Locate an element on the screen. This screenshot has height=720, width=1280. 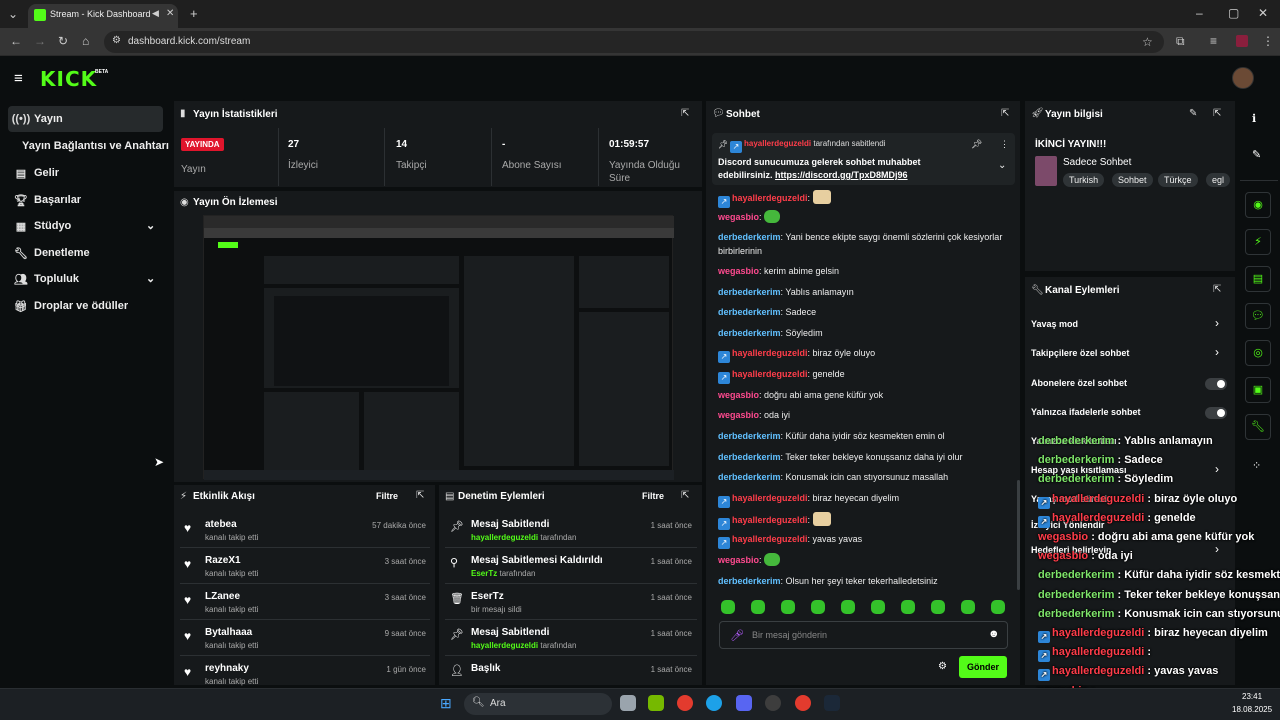
emoji-icon: ☻ is located at coordinates (994, 634).